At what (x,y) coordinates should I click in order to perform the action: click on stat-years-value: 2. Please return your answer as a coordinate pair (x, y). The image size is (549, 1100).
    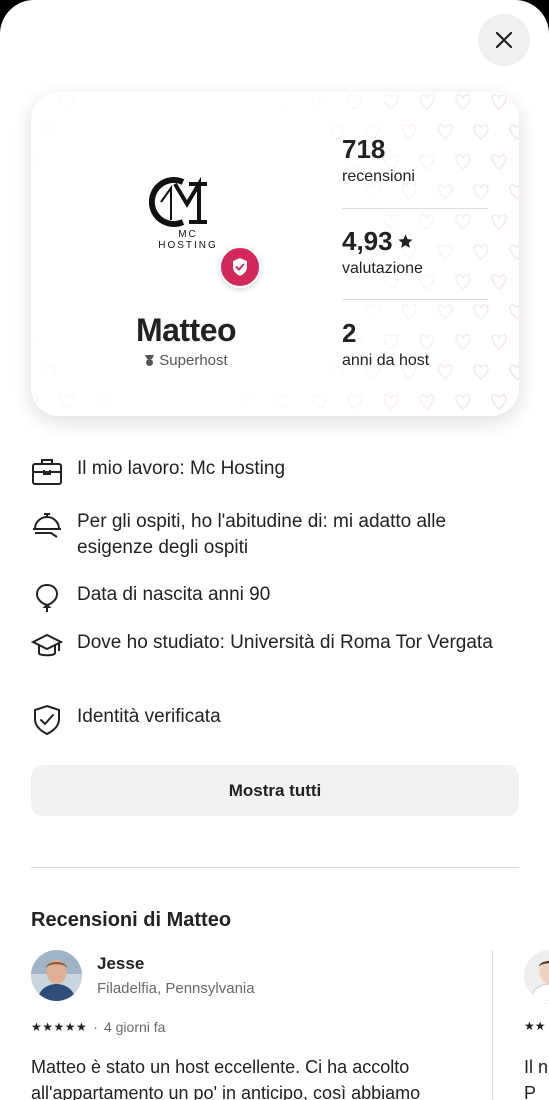
    Looking at the image, I should click on (349, 333).